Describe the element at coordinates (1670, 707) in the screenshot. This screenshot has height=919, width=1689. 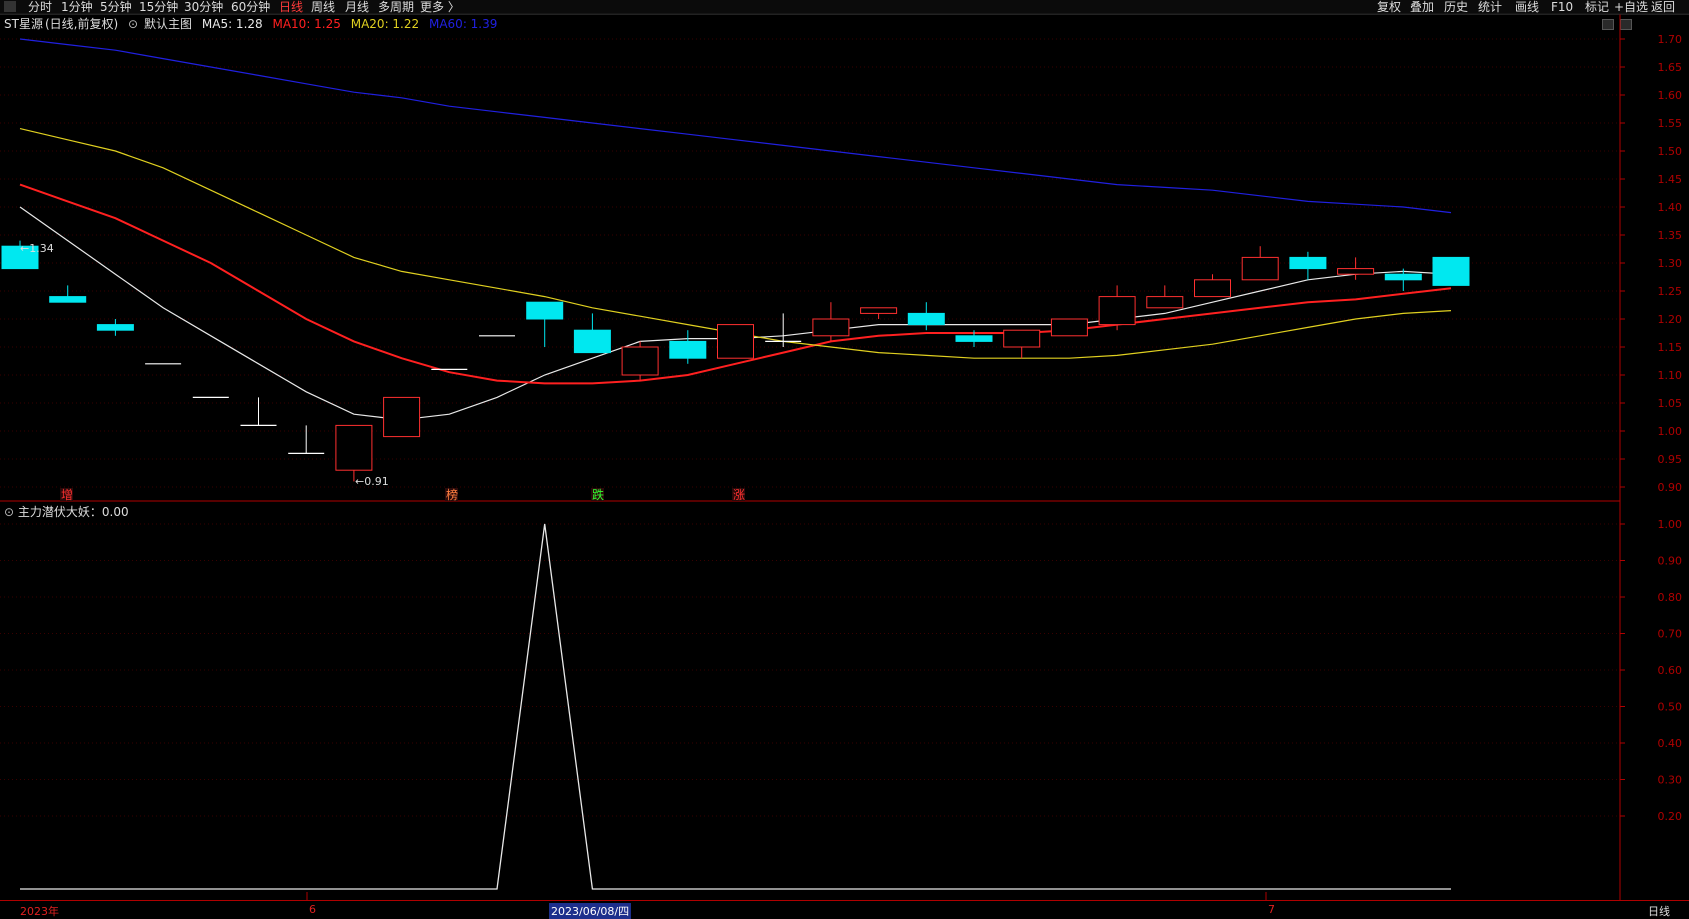
I see `indicator-axis-label: 0.50` at that location.